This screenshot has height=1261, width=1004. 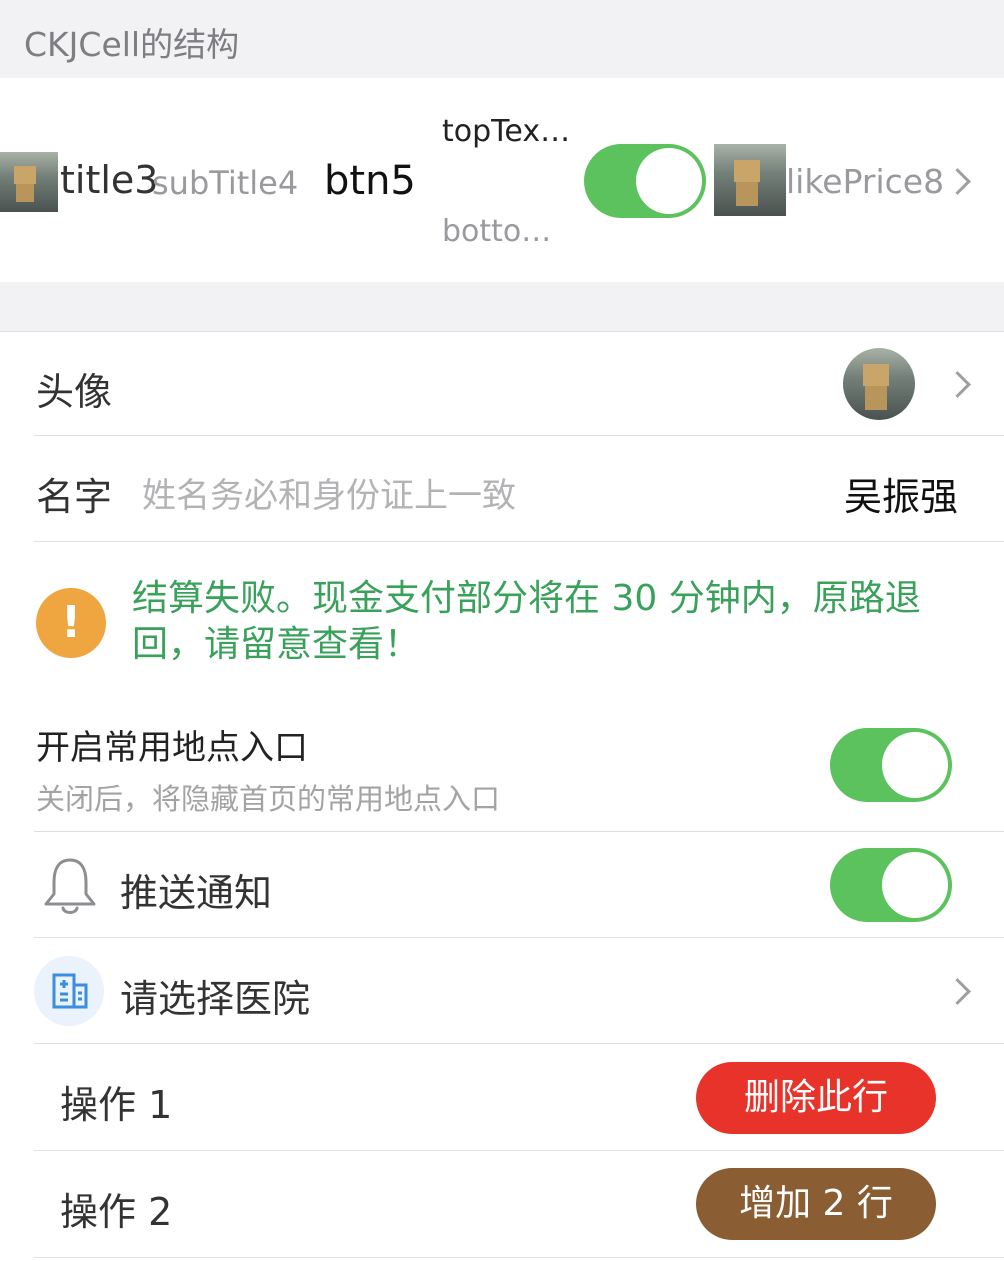 I want to click on section-header: CKJCell的结构, so click(x=502, y=39).